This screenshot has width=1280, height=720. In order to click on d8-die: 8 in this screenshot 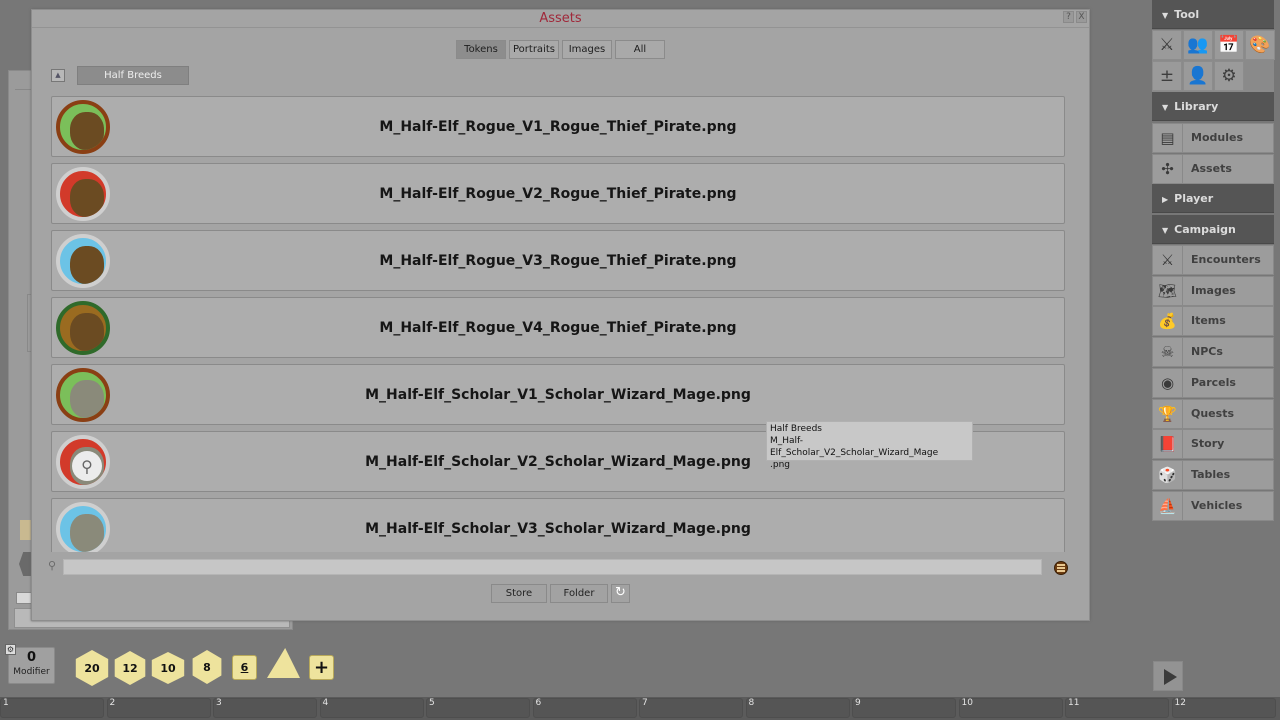, I will do `click(207, 667)`.